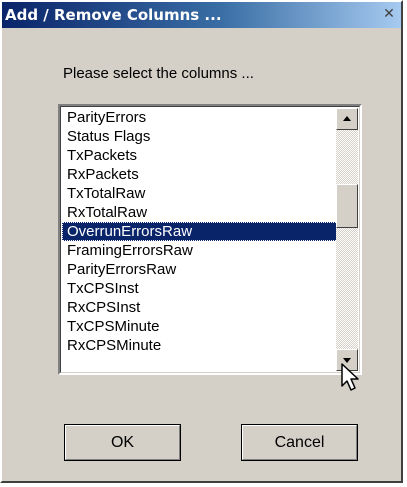 This screenshot has height=487, width=407. Describe the element at coordinates (200, 174) in the screenshot. I see `list-item: RxPackets` at that location.